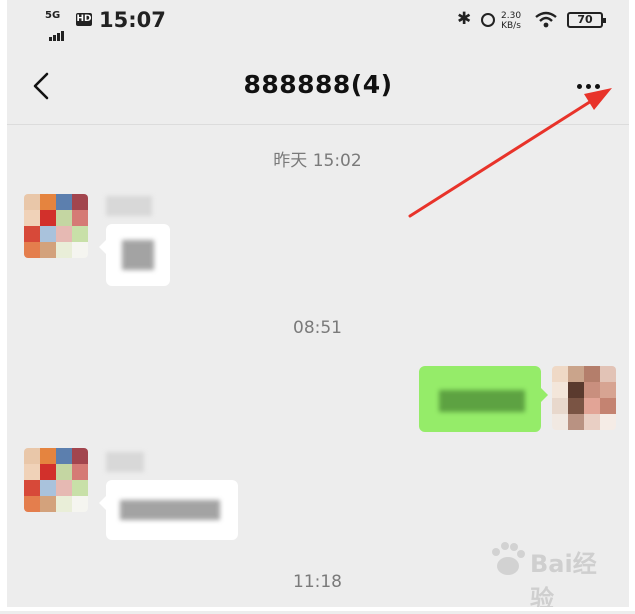 Image resolution: width=635 pixels, height=614 pixels. Describe the element at coordinates (584, 398) in the screenshot. I see `avatar-self` at that location.